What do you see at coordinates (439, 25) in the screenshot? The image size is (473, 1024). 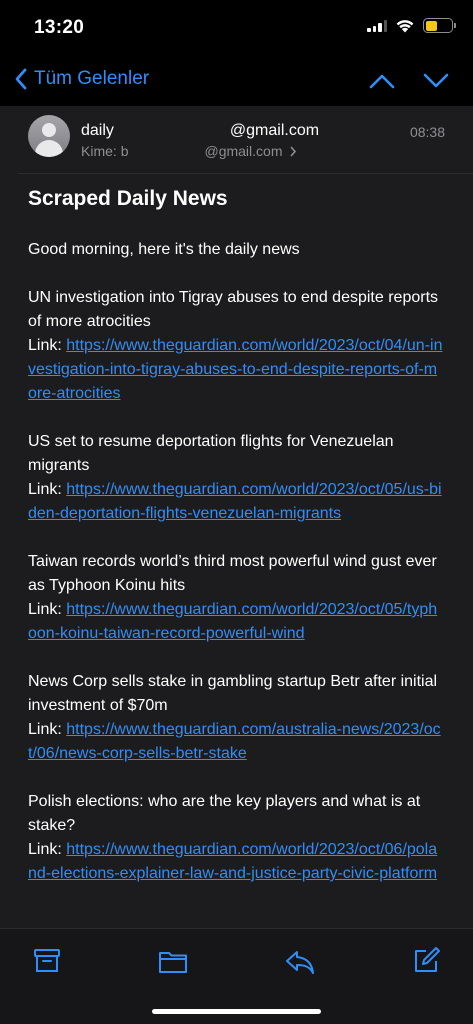 I see `battery-icon` at bounding box center [439, 25].